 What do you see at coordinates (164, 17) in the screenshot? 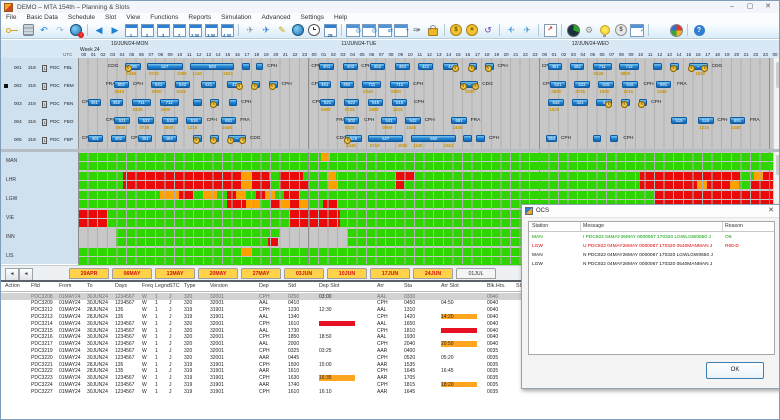
I see `menu-functions: Functions` at bounding box center [164, 17].